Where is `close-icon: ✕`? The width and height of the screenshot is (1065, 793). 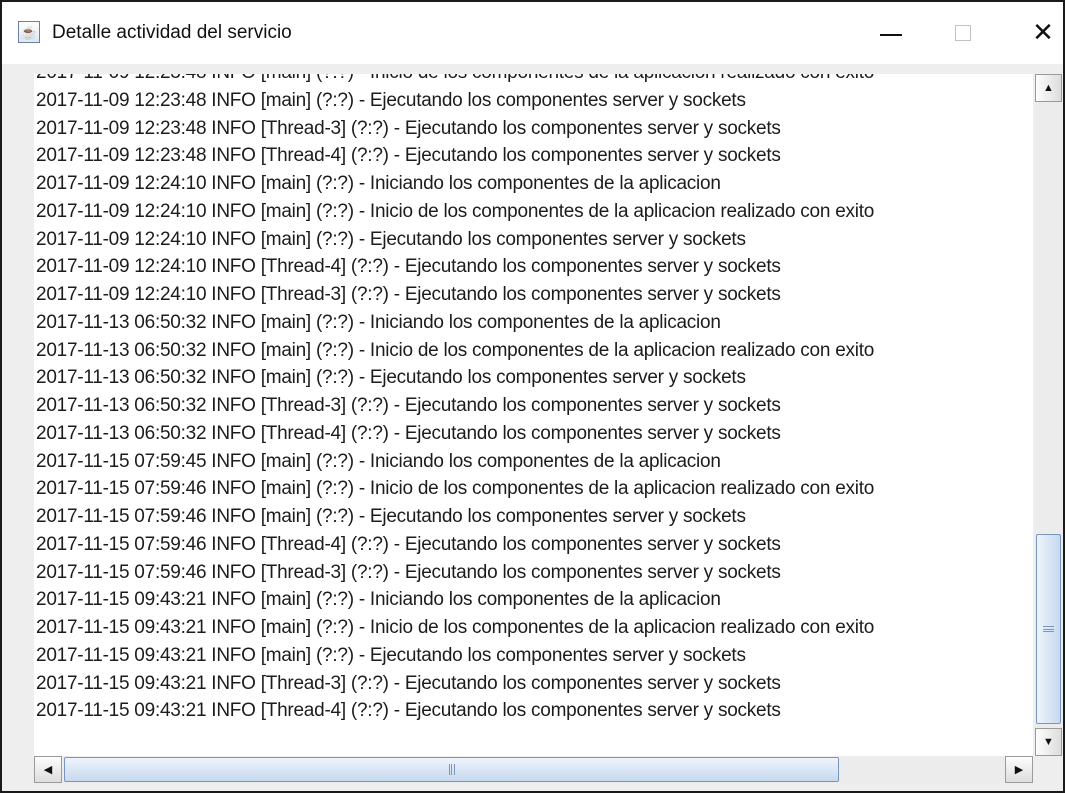
close-icon: ✕ is located at coordinates (1043, 33).